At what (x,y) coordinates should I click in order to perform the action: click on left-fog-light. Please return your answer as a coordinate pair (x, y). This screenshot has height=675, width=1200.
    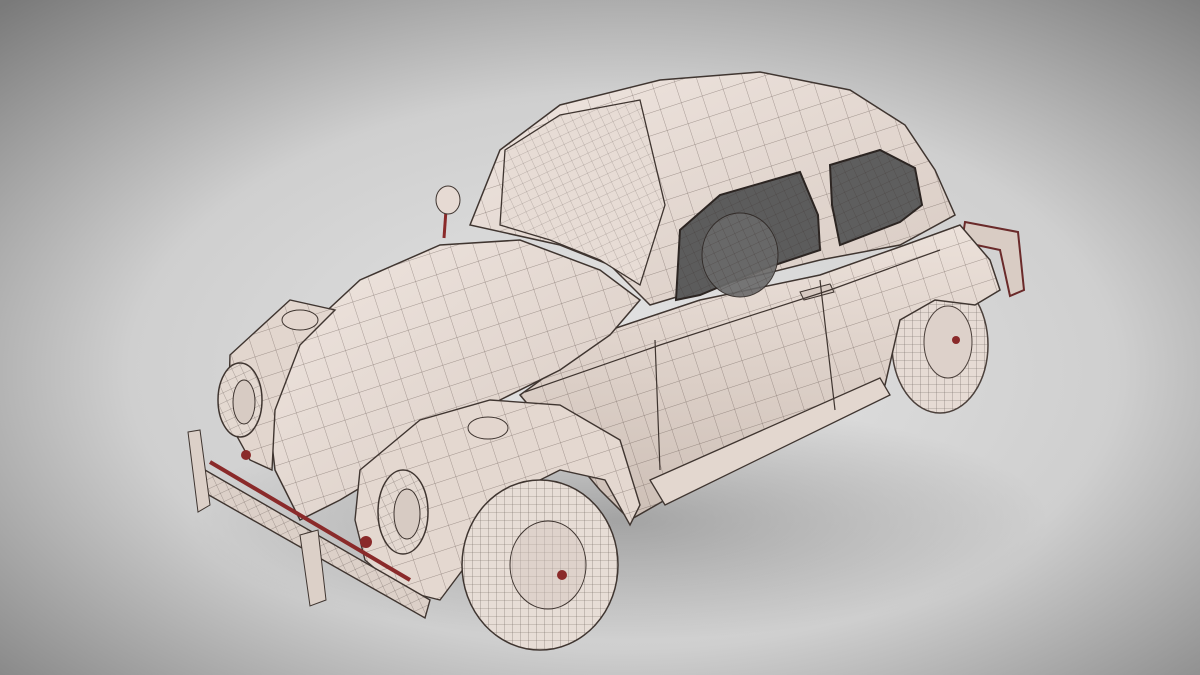
    Looking at the image, I should click on (246, 455).